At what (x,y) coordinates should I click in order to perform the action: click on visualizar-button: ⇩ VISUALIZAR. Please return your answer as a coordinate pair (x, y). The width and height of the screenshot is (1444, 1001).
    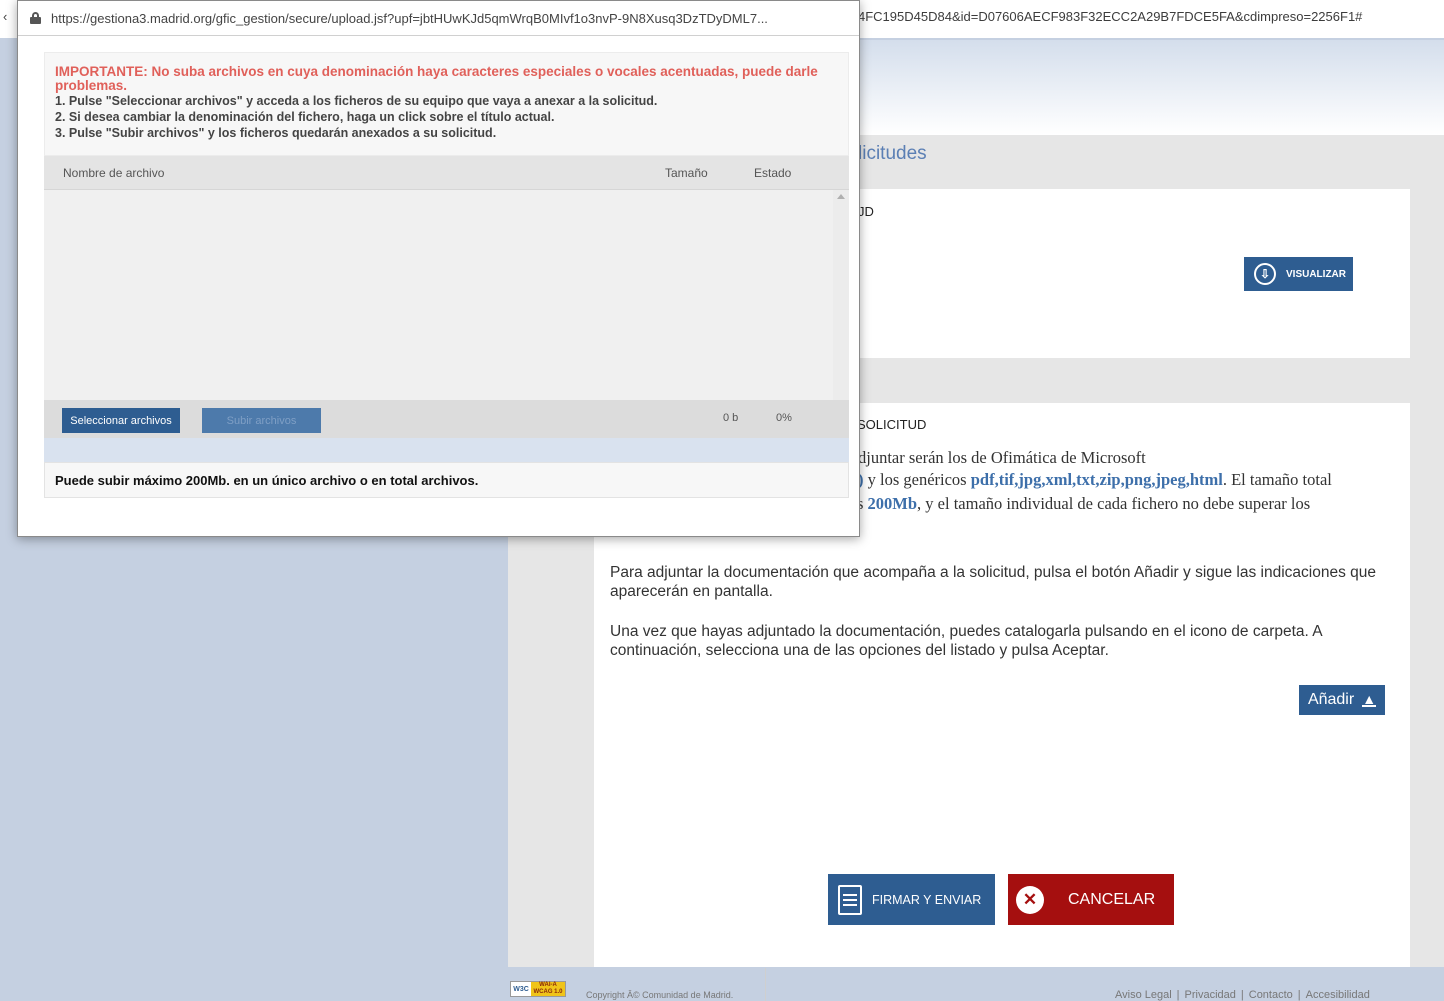
    Looking at the image, I should click on (1298, 274).